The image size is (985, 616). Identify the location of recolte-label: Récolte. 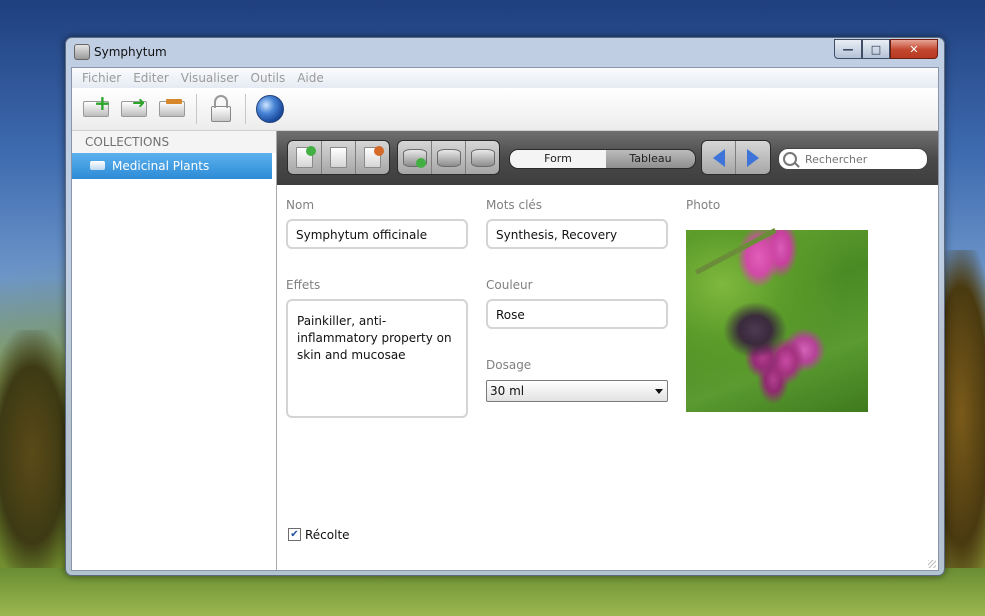
(327, 535).